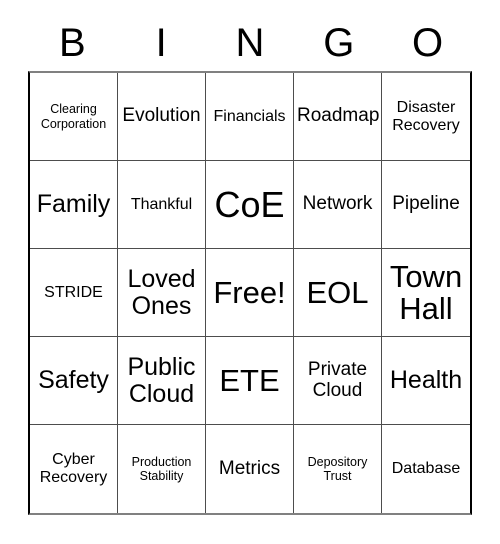 Image resolution: width=500 pixels, height=544 pixels. I want to click on bingo-cell-label: Financials, so click(249, 116).